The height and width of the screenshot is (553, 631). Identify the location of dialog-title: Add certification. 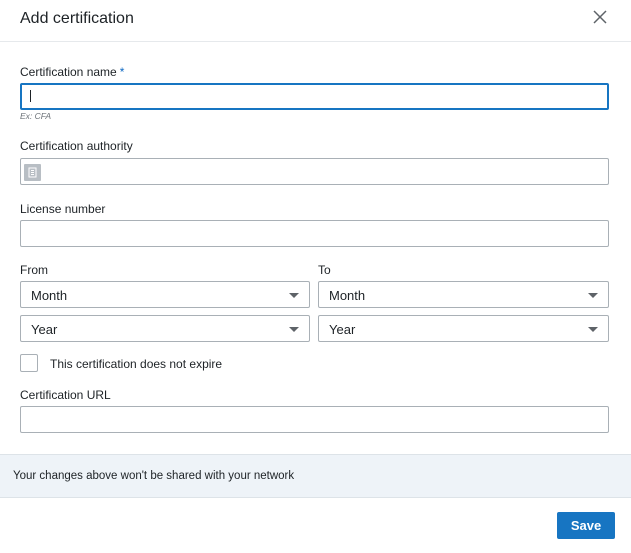
(77, 18).